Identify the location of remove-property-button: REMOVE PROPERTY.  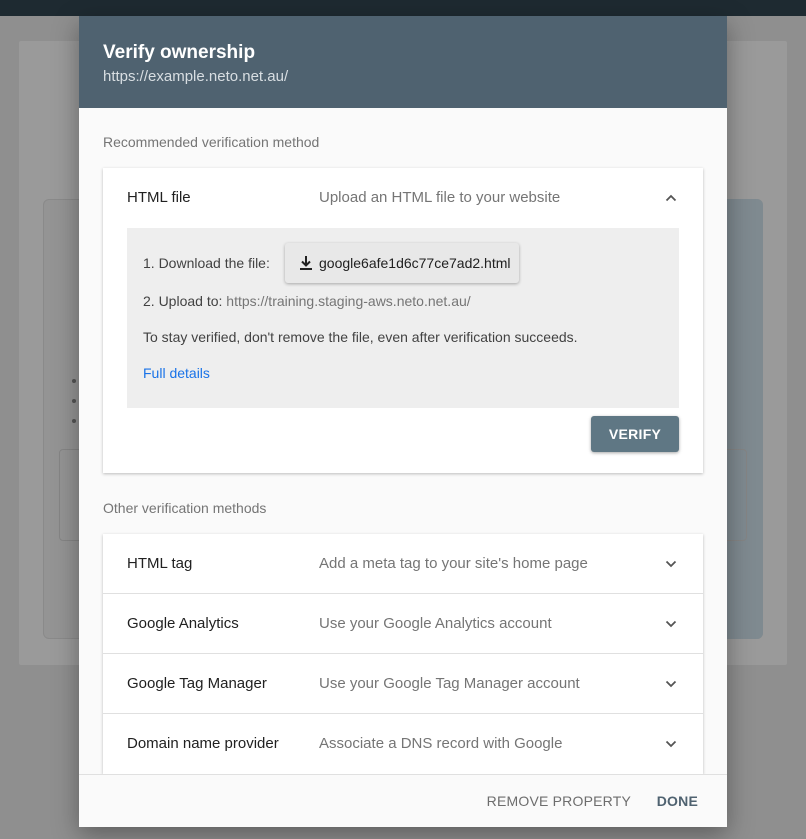
(559, 801).